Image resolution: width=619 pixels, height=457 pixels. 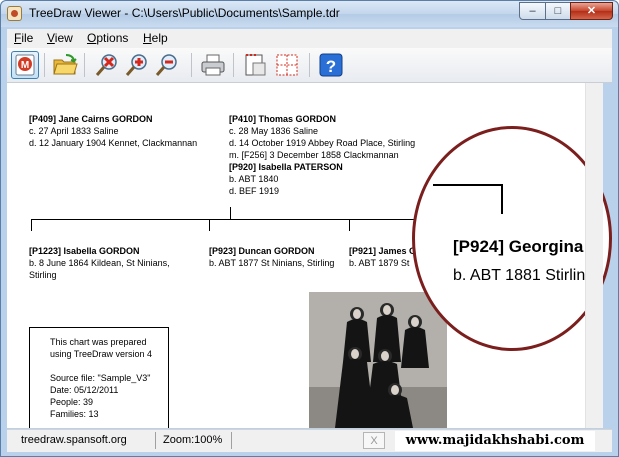 I want to click on info-line: Families: 13, so click(x=74, y=414).